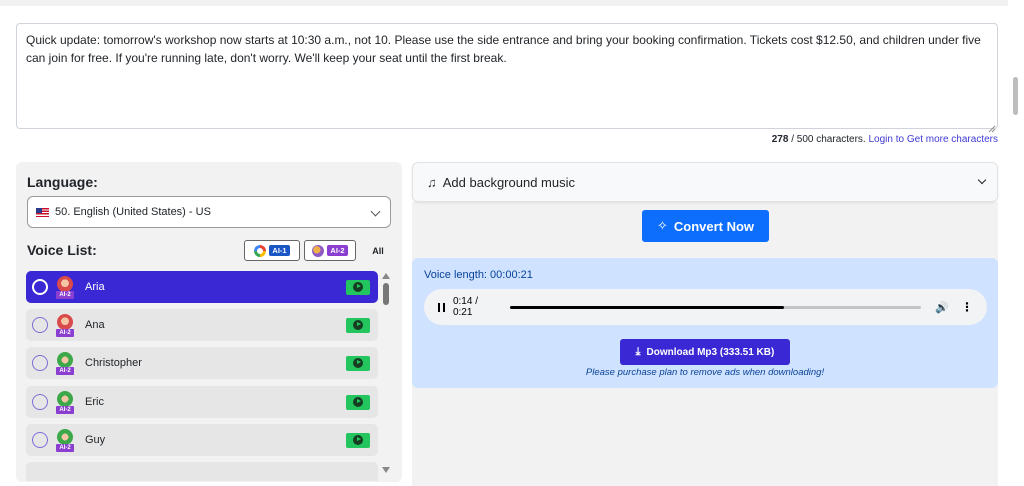 Image resolution: width=1024 pixels, height=486 pixels. Describe the element at coordinates (992, 126) in the screenshot. I see `resize-handle-icon` at that location.